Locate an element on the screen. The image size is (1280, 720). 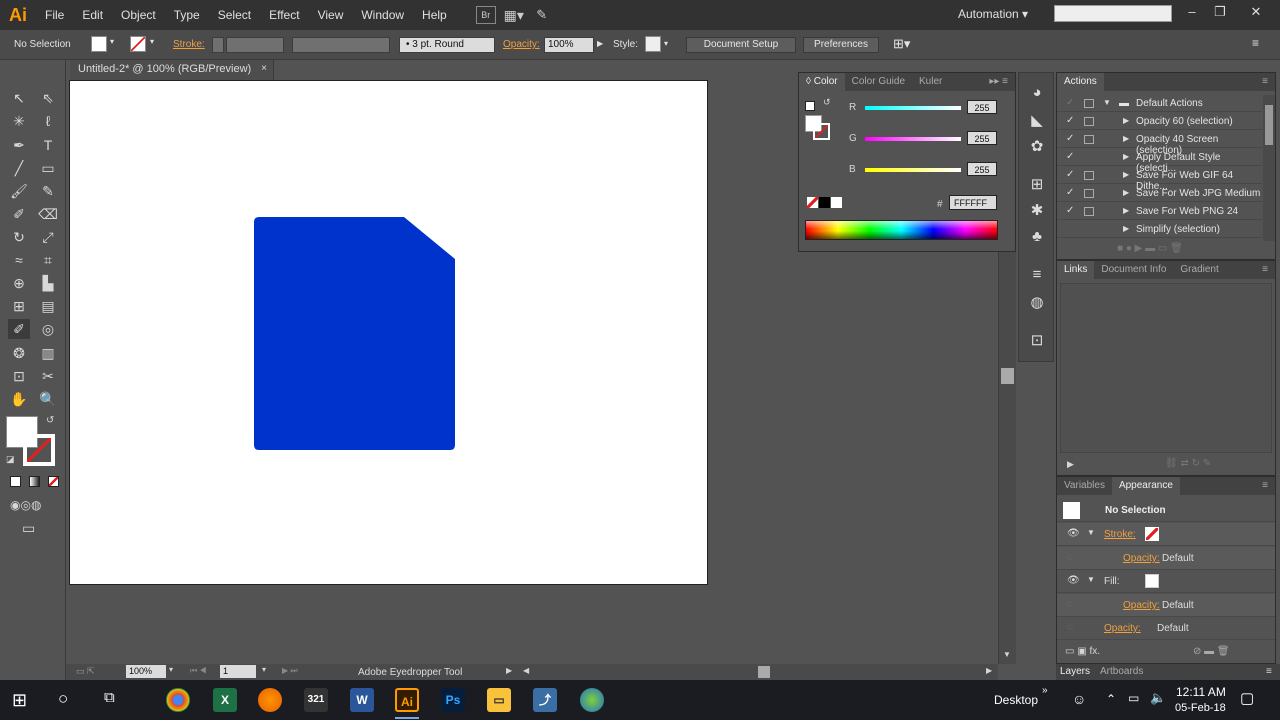
color-stroke-box is located at coordinates (821, 131).